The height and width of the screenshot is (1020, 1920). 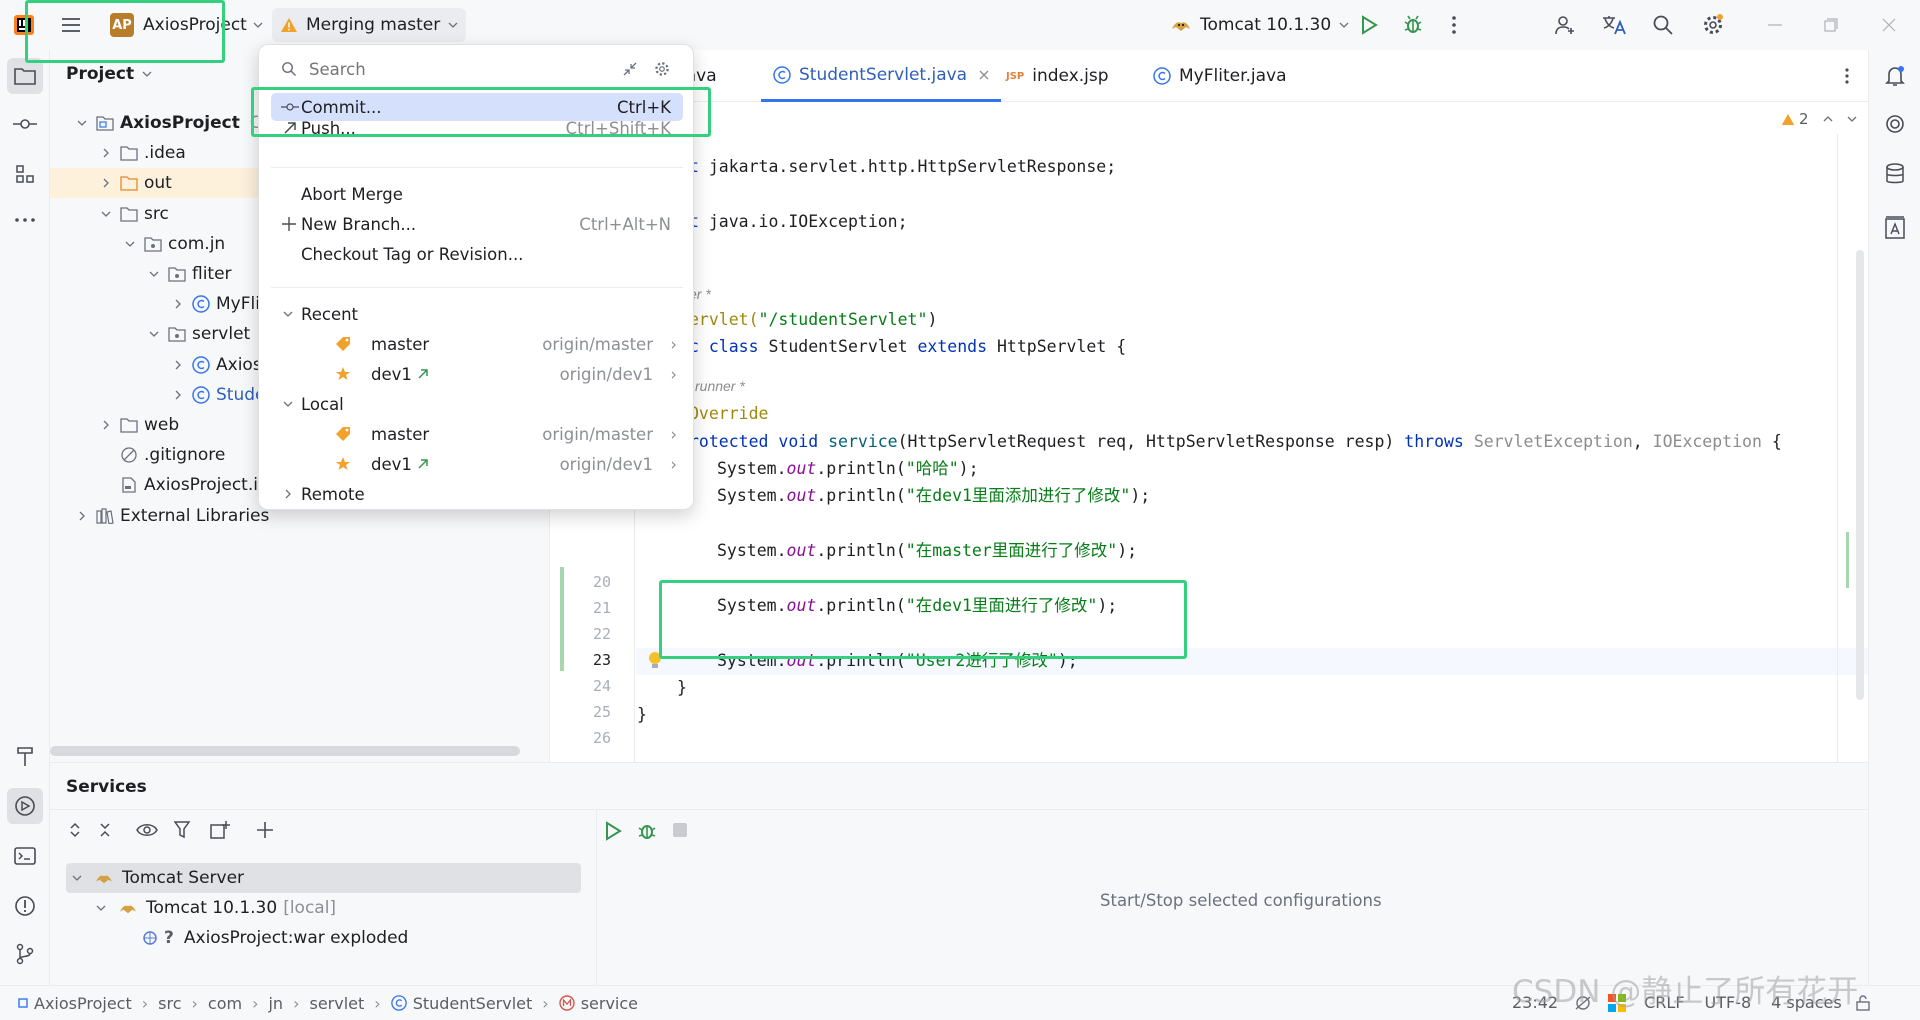 I want to click on vcs-widget: Merging master, so click(x=369, y=25).